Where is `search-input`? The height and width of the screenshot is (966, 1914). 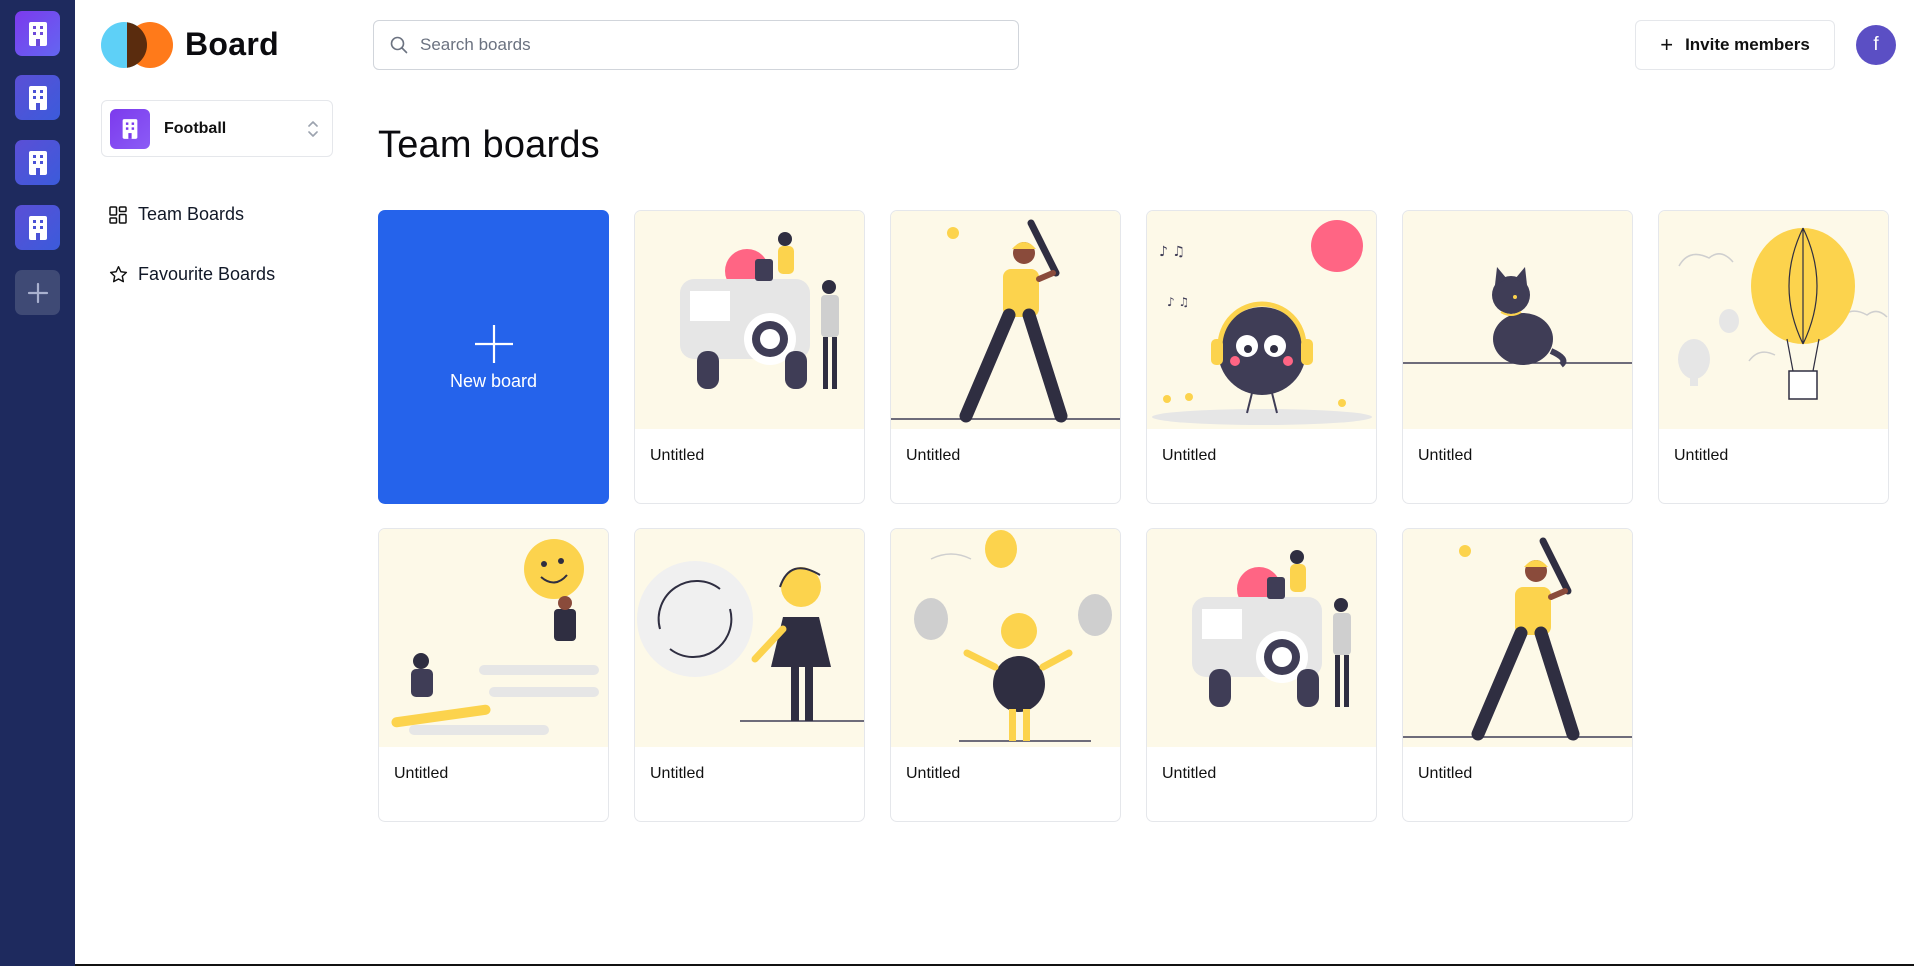
search-input is located at coordinates (700, 45).